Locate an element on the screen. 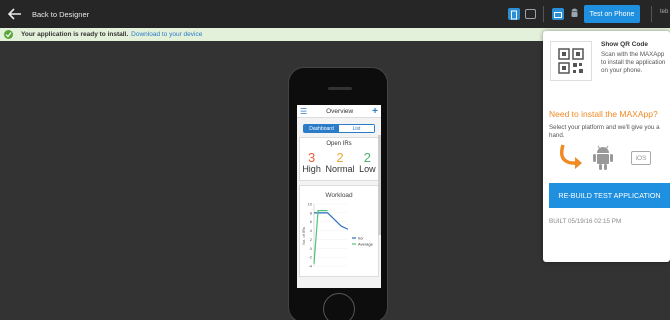  tab-dashboard: Dashboard is located at coordinates (321, 128).